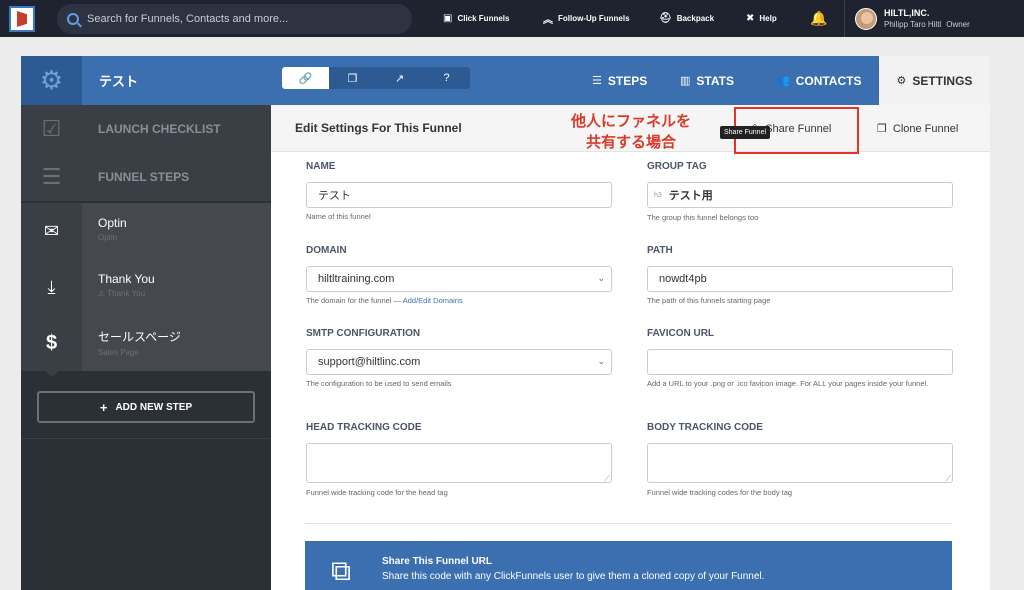 The height and width of the screenshot is (590, 1024). I want to click on name-input: テスト, so click(459, 195).